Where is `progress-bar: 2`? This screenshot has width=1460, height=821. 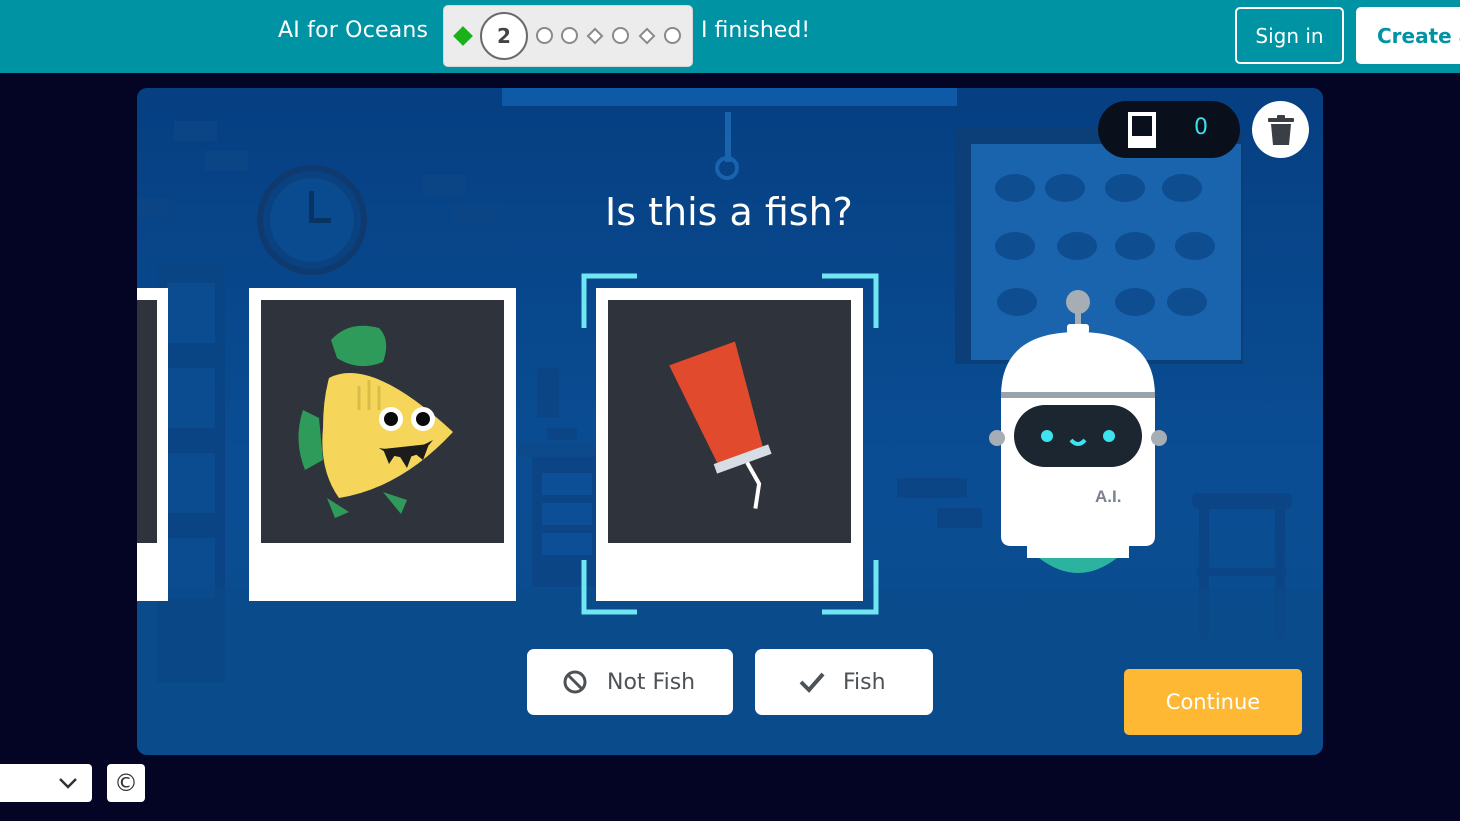 progress-bar: 2 is located at coordinates (568, 36).